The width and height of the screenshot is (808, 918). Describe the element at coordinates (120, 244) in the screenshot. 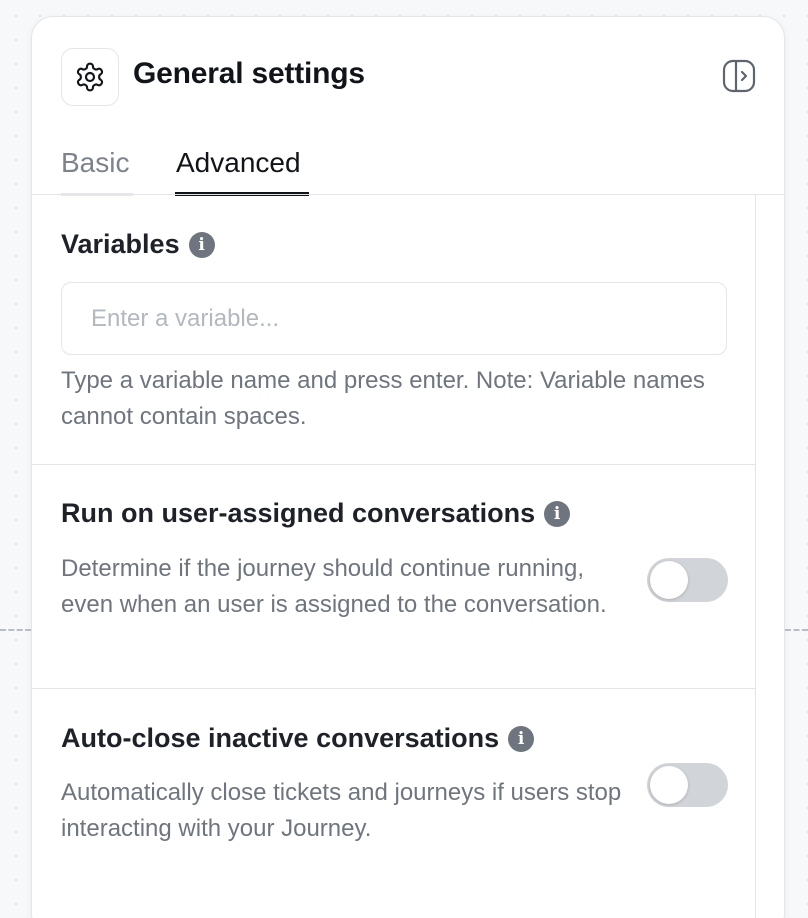

I see `variables-title: Variables` at that location.